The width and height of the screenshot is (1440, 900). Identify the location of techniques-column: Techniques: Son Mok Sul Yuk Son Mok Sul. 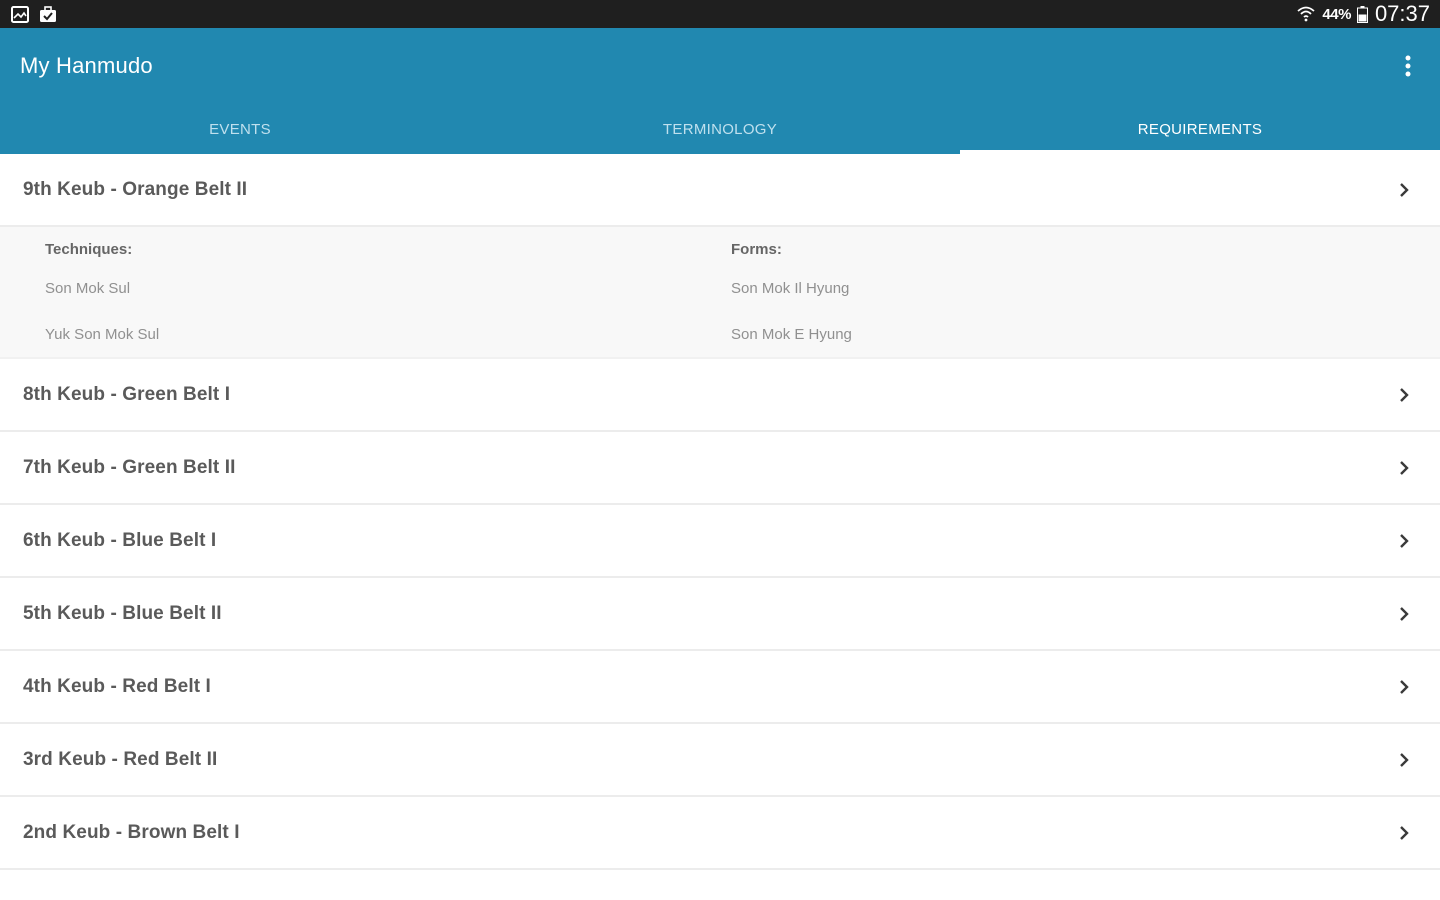
(388, 292).